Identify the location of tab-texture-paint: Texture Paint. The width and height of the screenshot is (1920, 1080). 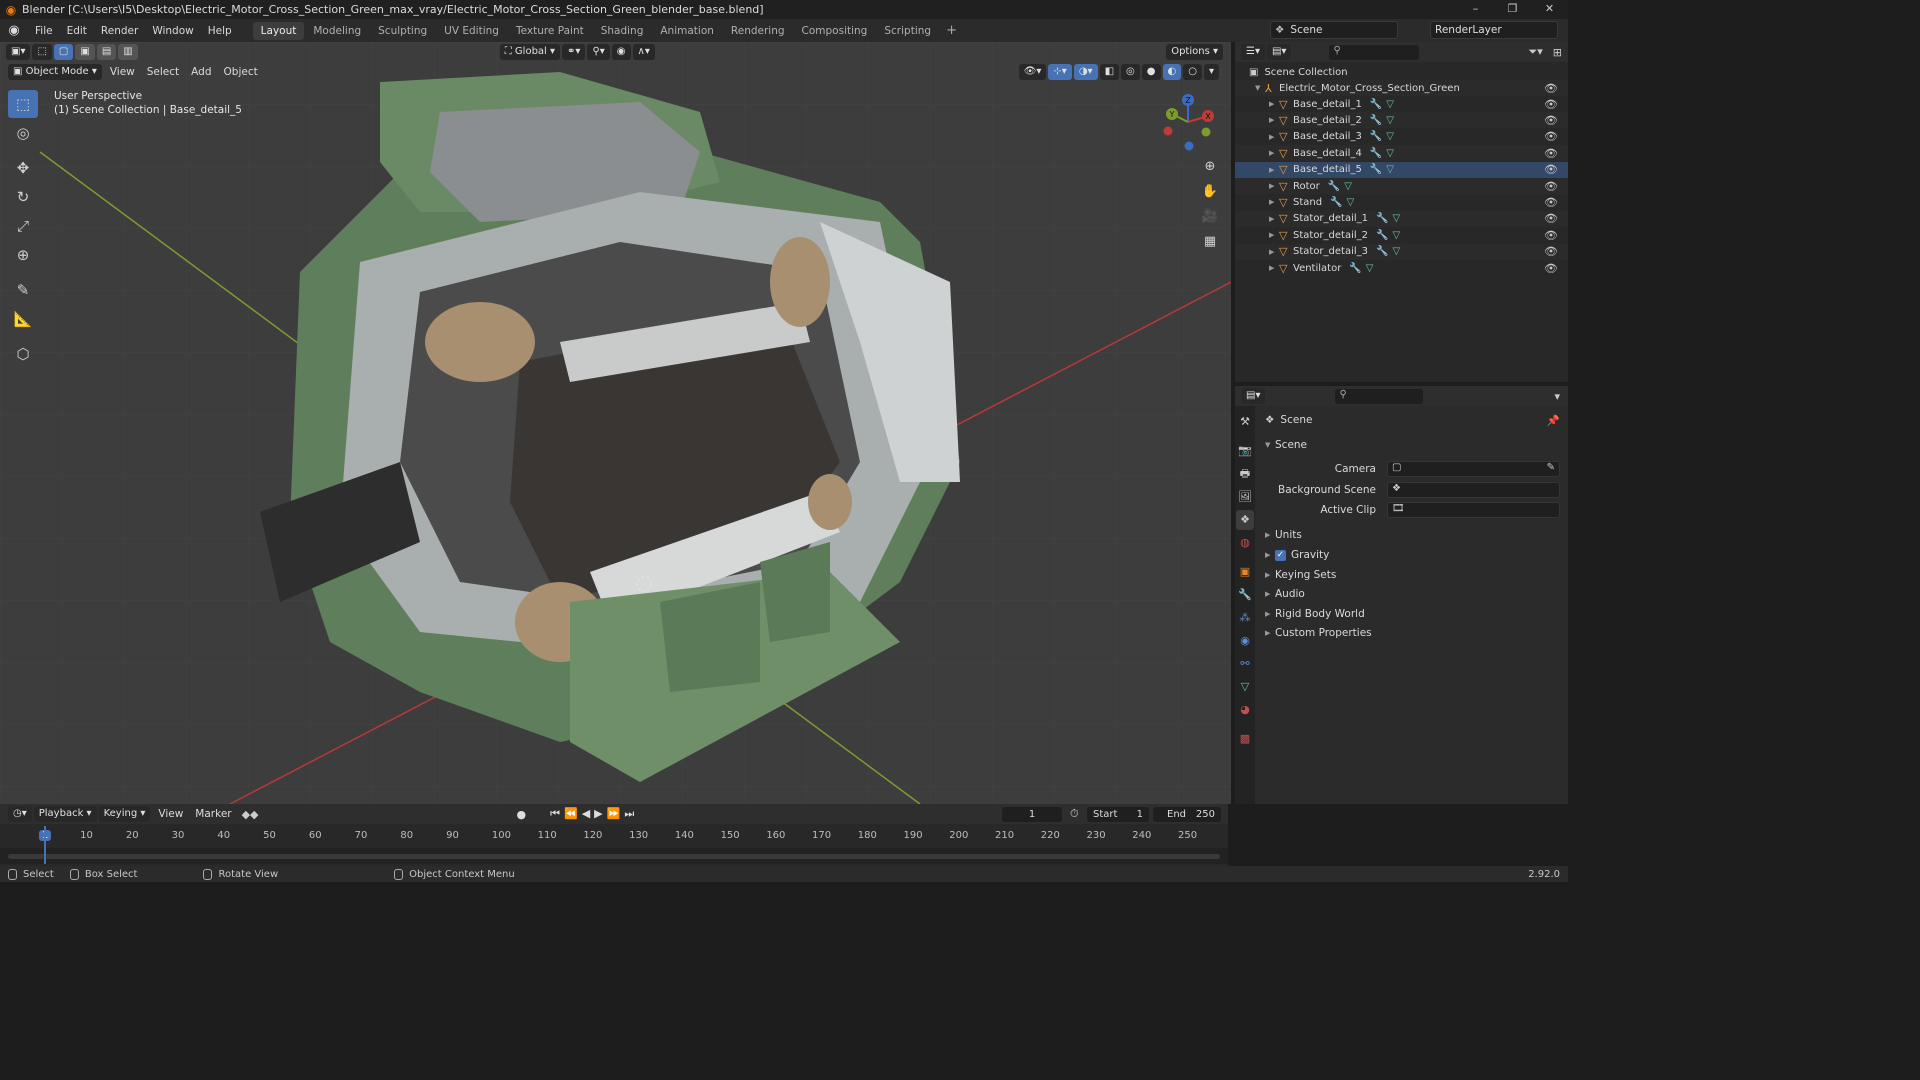
(550, 31).